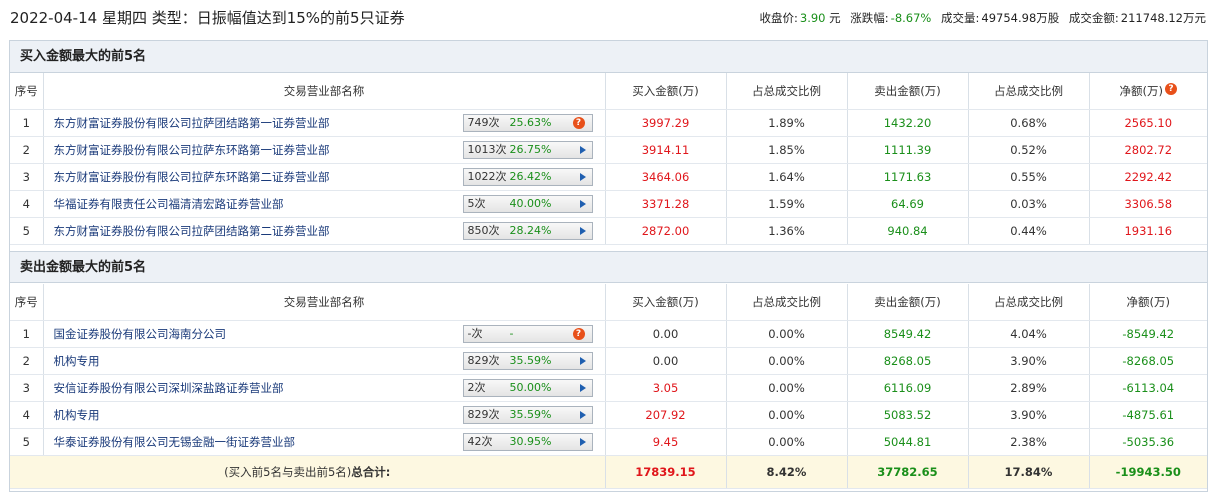 Image resolution: width=1216 pixels, height=498 pixels. I want to click on branch-stats-badge: 1022次 26.42%, so click(527, 177).